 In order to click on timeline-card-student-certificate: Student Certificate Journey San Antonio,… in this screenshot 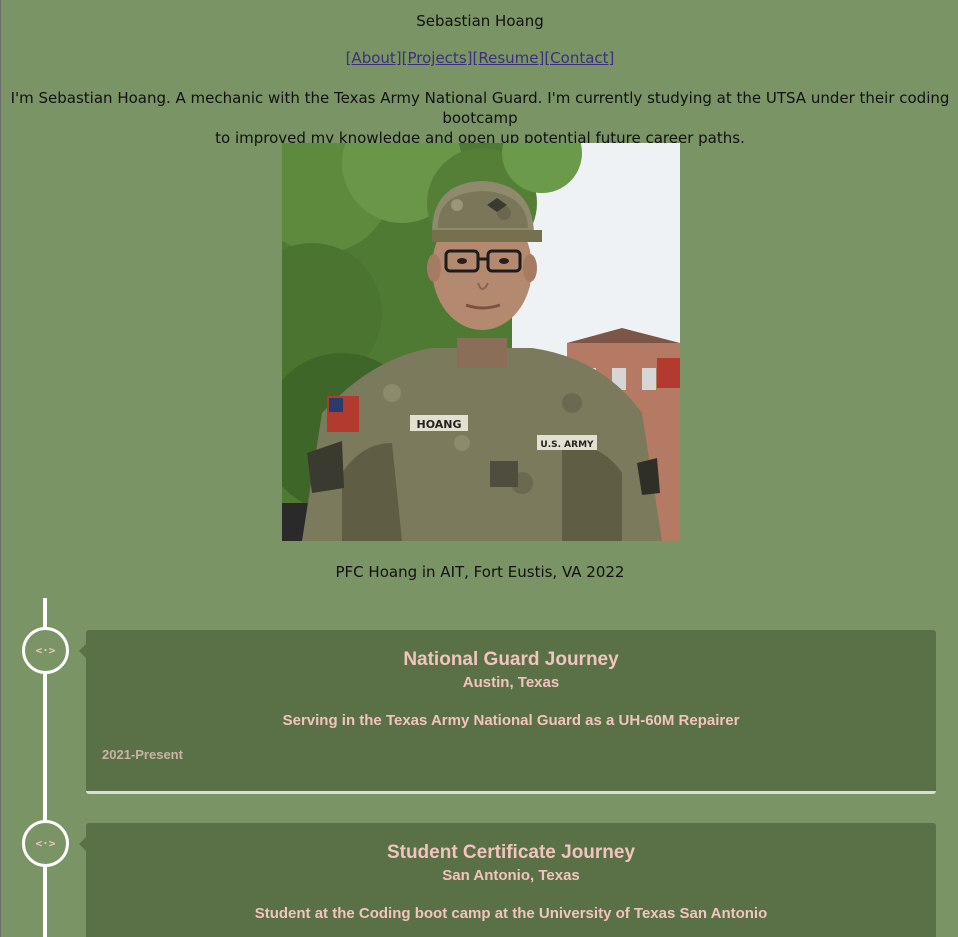, I will do `click(507, 880)`.